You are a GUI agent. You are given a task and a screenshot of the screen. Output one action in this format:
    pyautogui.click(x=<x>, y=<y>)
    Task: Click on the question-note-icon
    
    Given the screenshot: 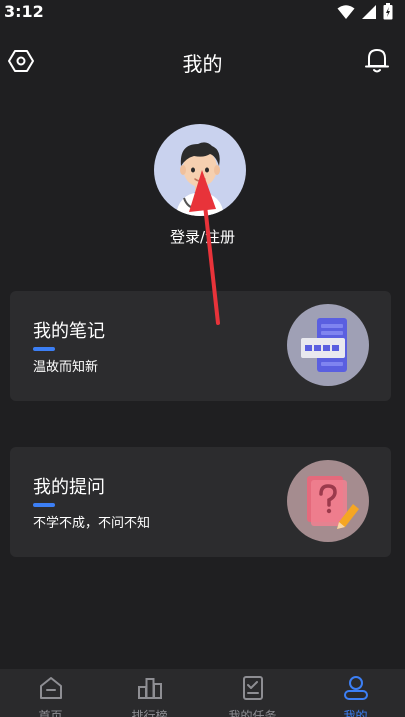 What is the action you would take?
    pyautogui.click(x=333, y=502)
    